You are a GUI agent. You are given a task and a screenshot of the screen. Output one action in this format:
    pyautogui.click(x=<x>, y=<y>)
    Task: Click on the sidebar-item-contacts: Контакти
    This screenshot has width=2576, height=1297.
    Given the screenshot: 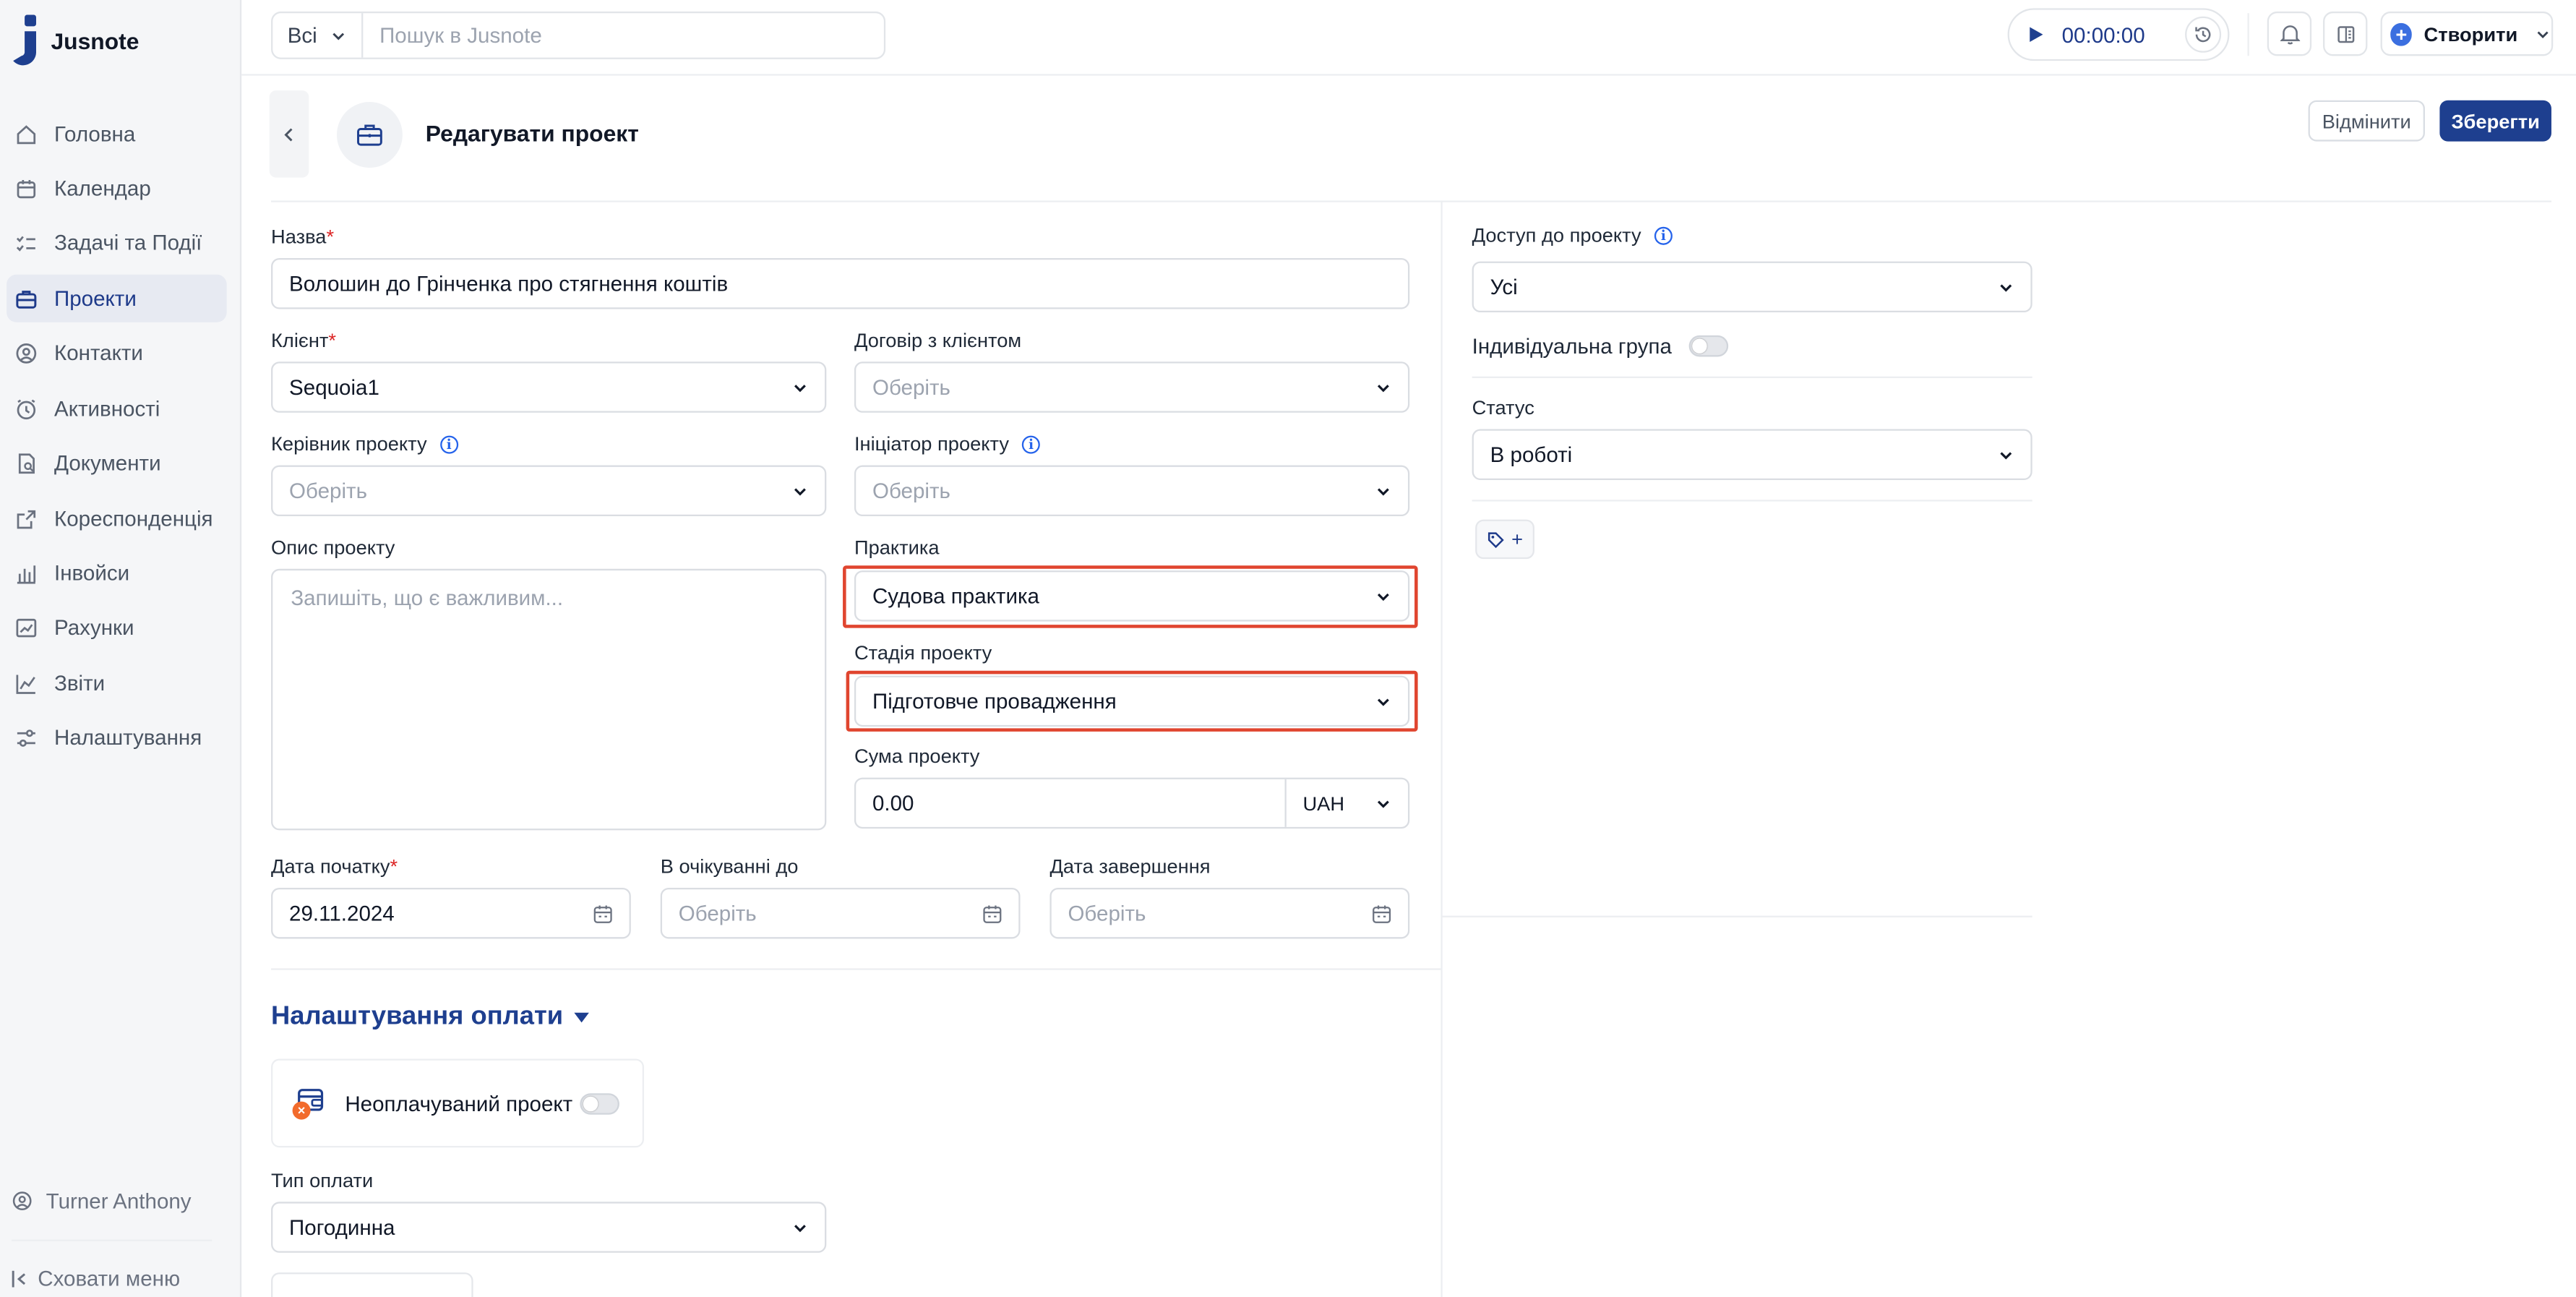 What is the action you would take?
    pyautogui.click(x=117, y=353)
    